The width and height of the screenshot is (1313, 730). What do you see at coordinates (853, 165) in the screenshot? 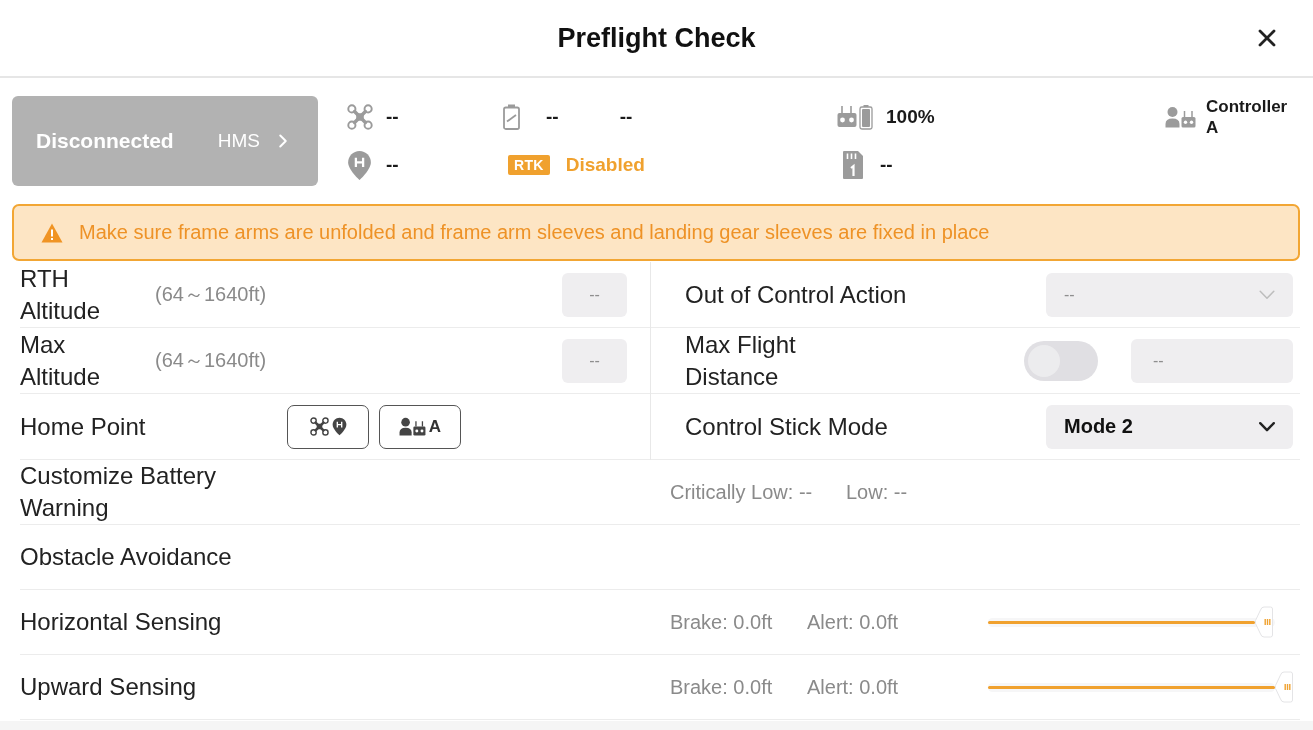
I see `sd-card-icon` at bounding box center [853, 165].